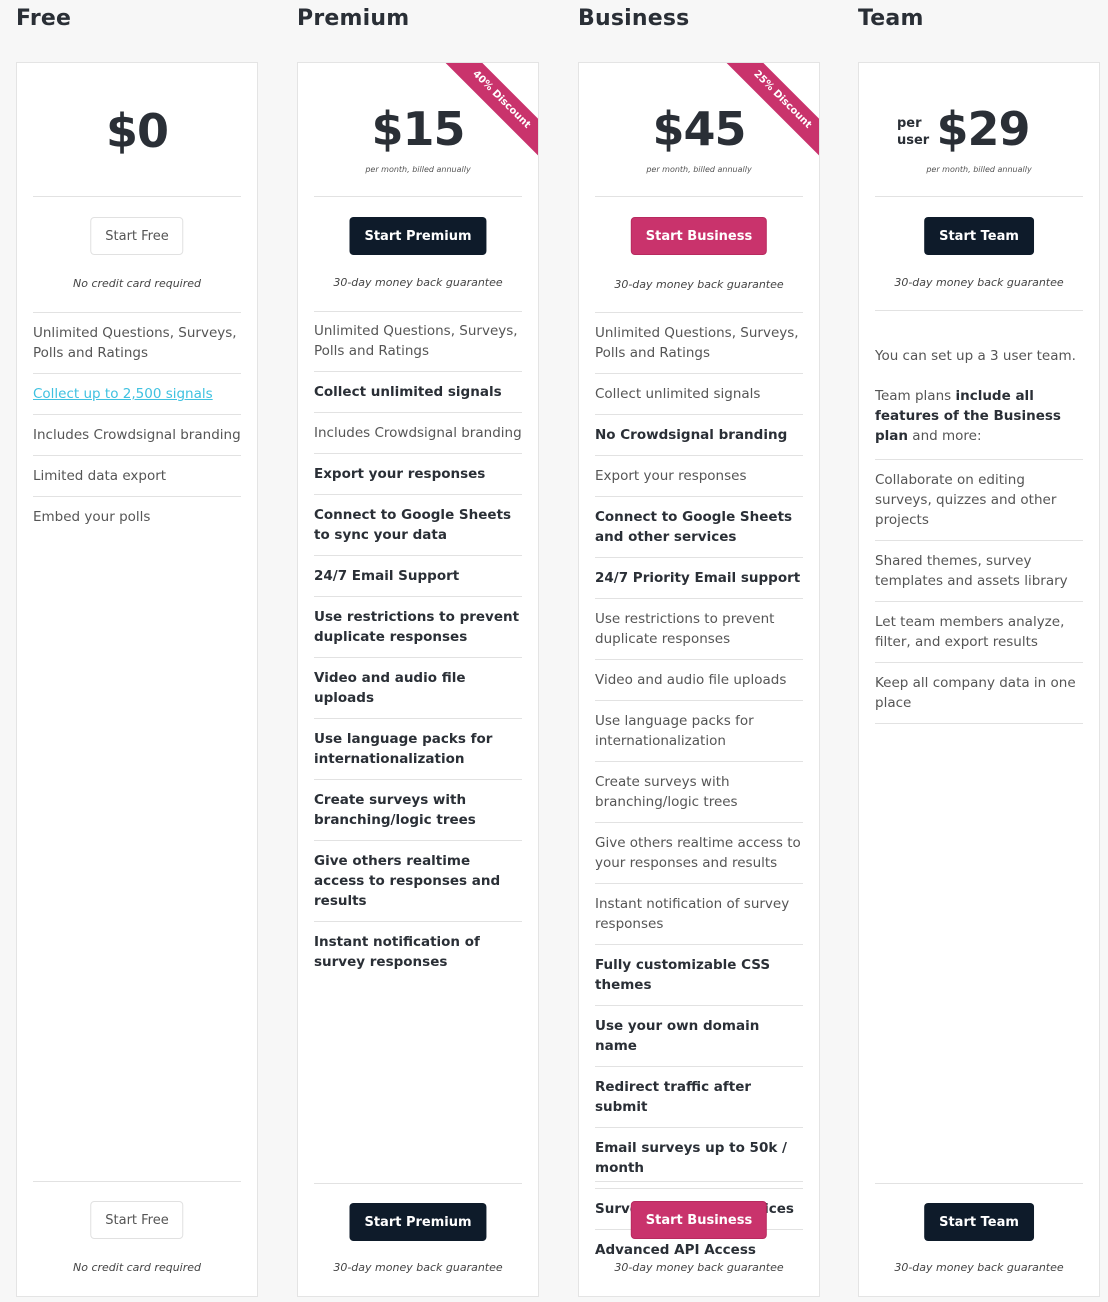 The image size is (1108, 1302). What do you see at coordinates (983, 129) in the screenshot?
I see `price: $29` at bounding box center [983, 129].